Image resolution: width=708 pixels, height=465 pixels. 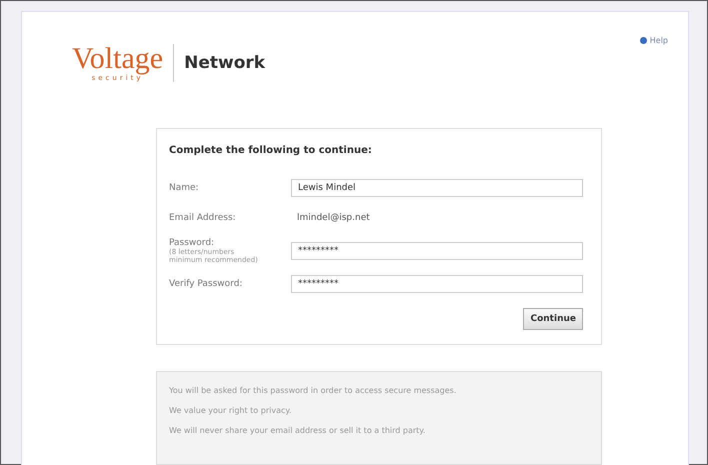 I want to click on continue-button: Continue, so click(x=553, y=319).